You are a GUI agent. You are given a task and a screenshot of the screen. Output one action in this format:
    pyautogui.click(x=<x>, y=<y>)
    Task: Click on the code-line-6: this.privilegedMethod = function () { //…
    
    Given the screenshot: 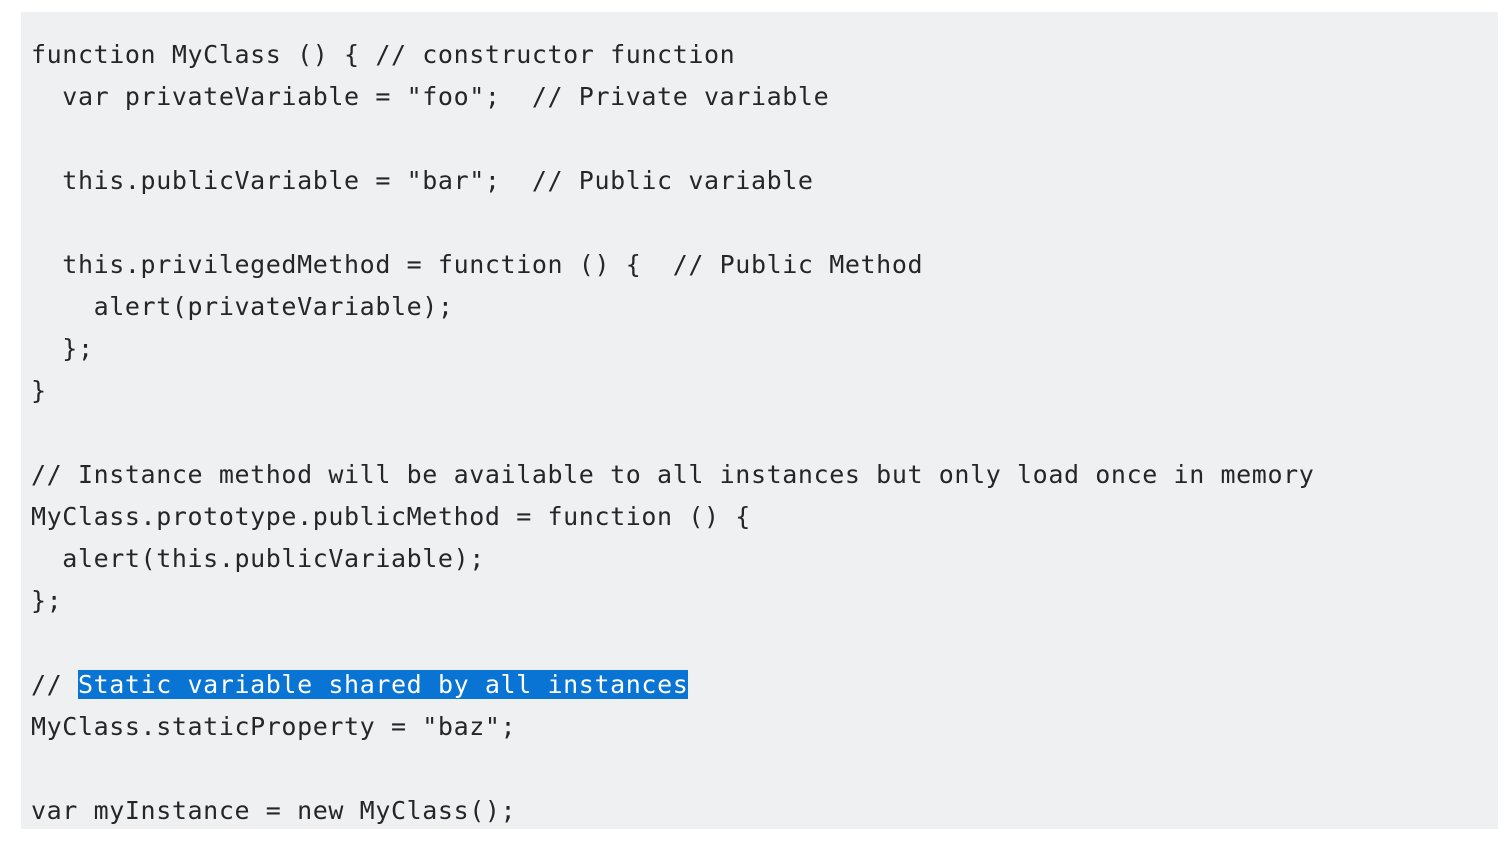 What is the action you would take?
    pyautogui.click(x=477, y=264)
    